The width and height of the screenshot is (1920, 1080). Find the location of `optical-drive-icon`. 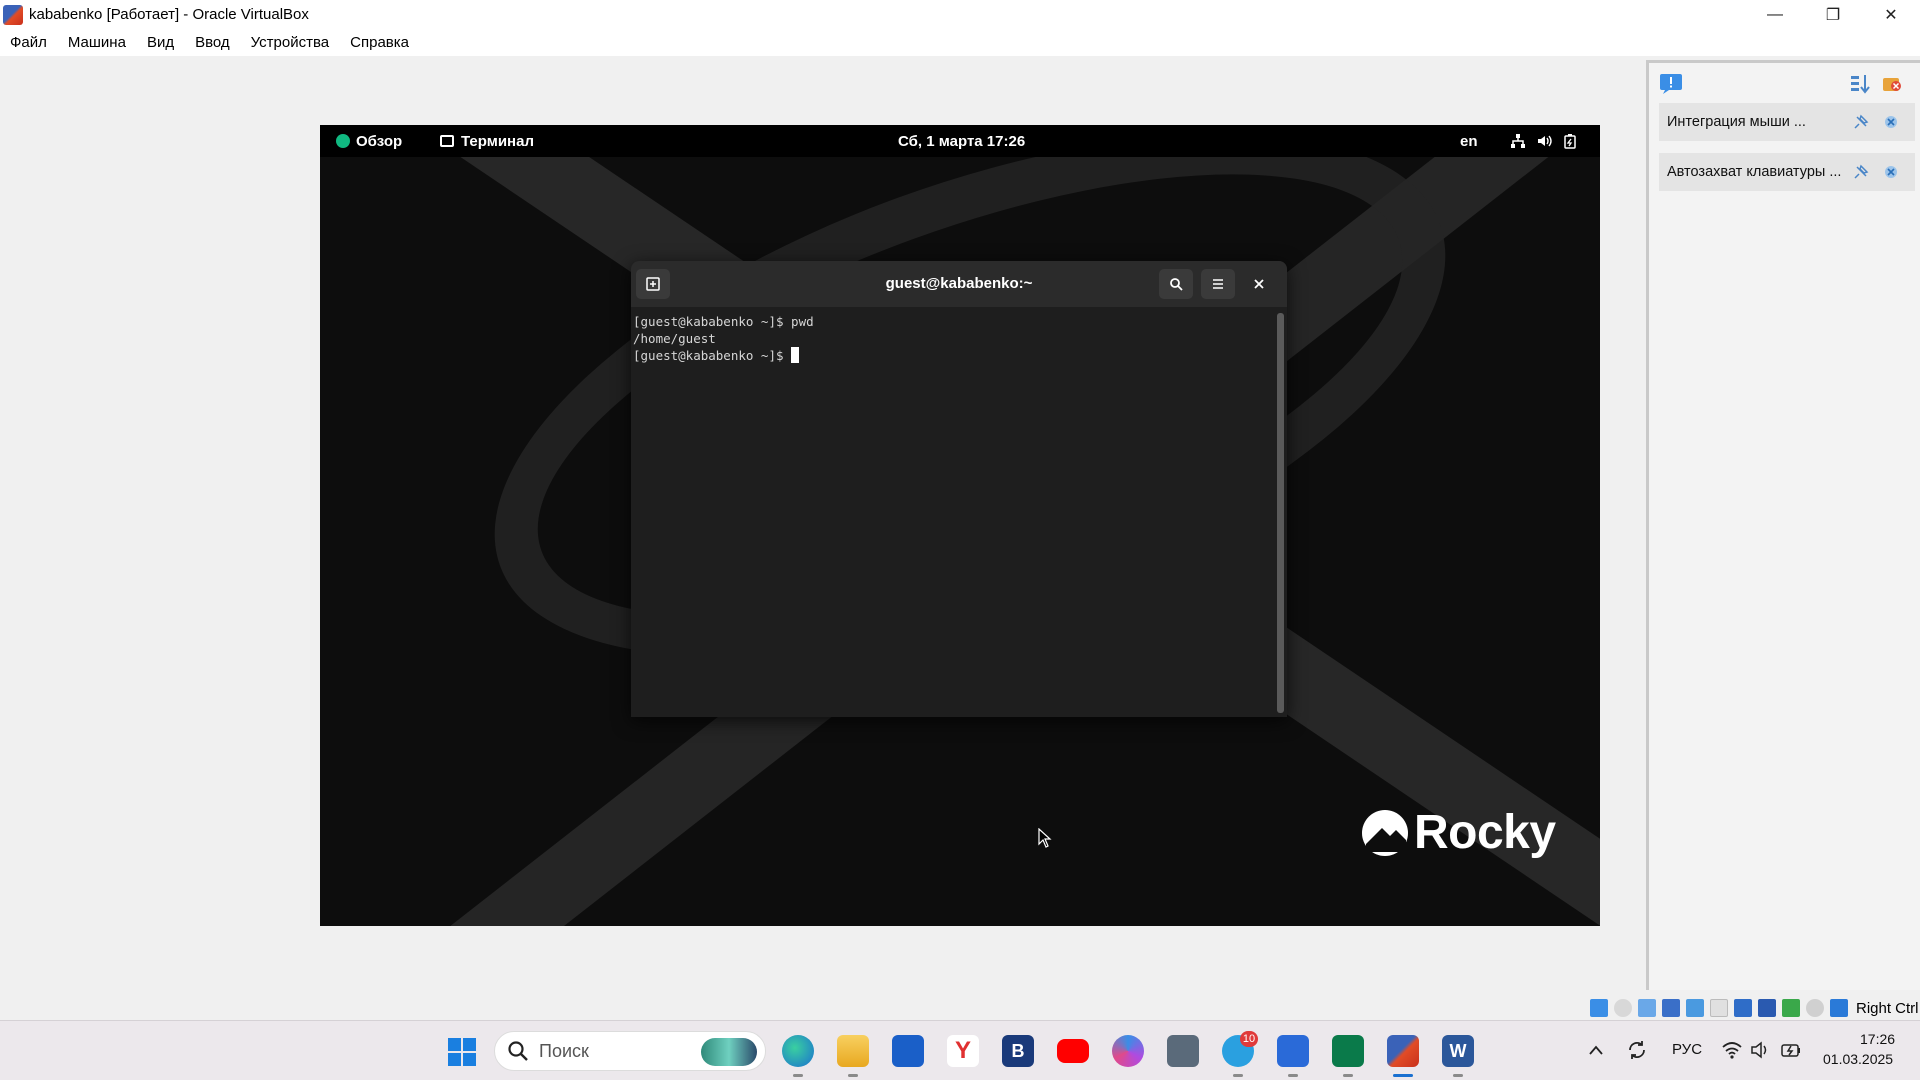

optical-drive-icon is located at coordinates (1623, 1008).